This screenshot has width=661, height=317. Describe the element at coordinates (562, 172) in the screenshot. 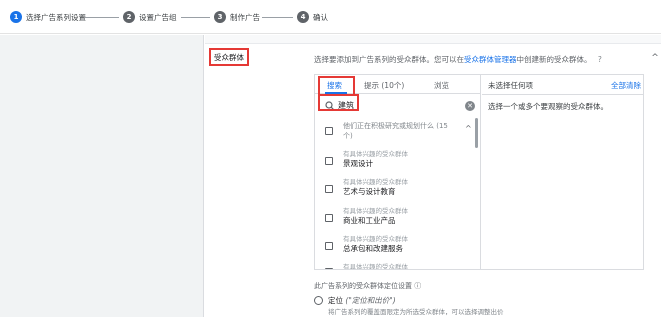

I see `selected-audiences: 未选择任何项 全部清除 选择一个或多个要观察的受众群体。` at that location.